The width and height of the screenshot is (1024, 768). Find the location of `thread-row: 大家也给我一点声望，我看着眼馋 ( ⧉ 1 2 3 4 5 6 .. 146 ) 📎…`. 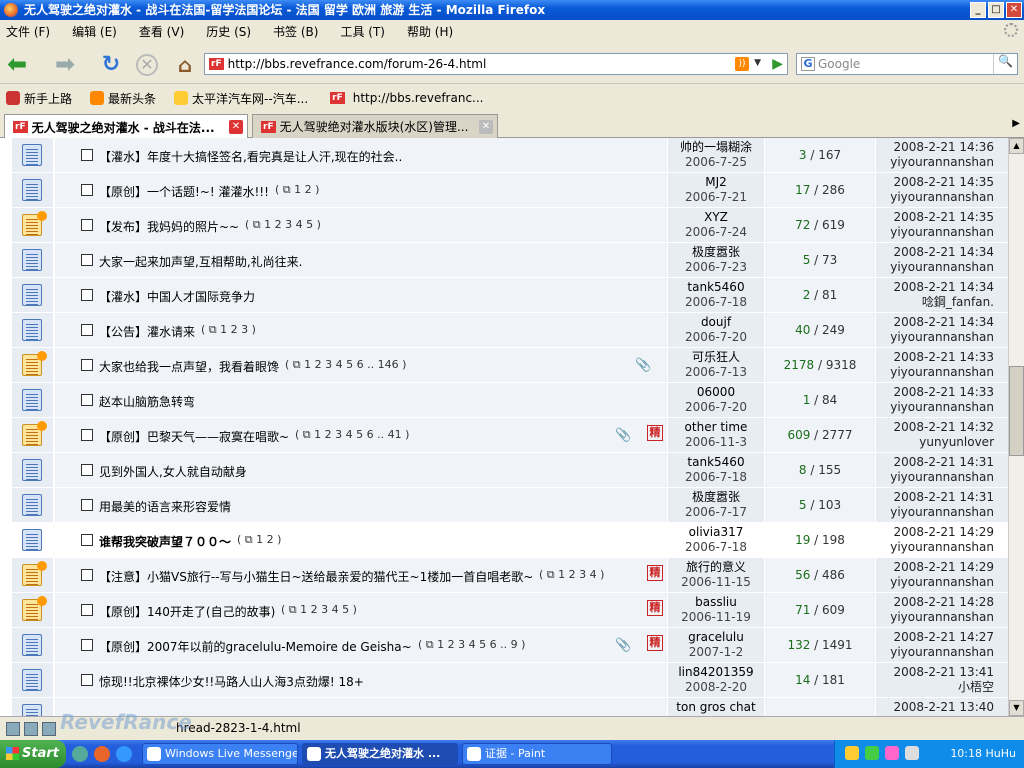

thread-row: 大家也给我一点声望，我看着眼馋 ( ⧉ 1 2 3 4 5 6 .. 146 ) 📎… is located at coordinates (510, 365).